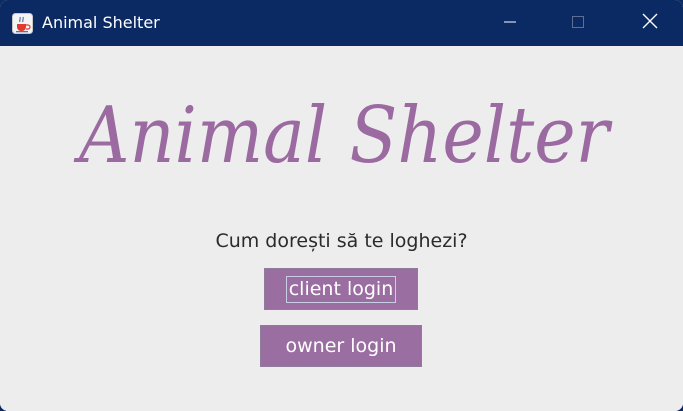 This screenshot has height=411, width=683. I want to click on close-icon, so click(650, 23).